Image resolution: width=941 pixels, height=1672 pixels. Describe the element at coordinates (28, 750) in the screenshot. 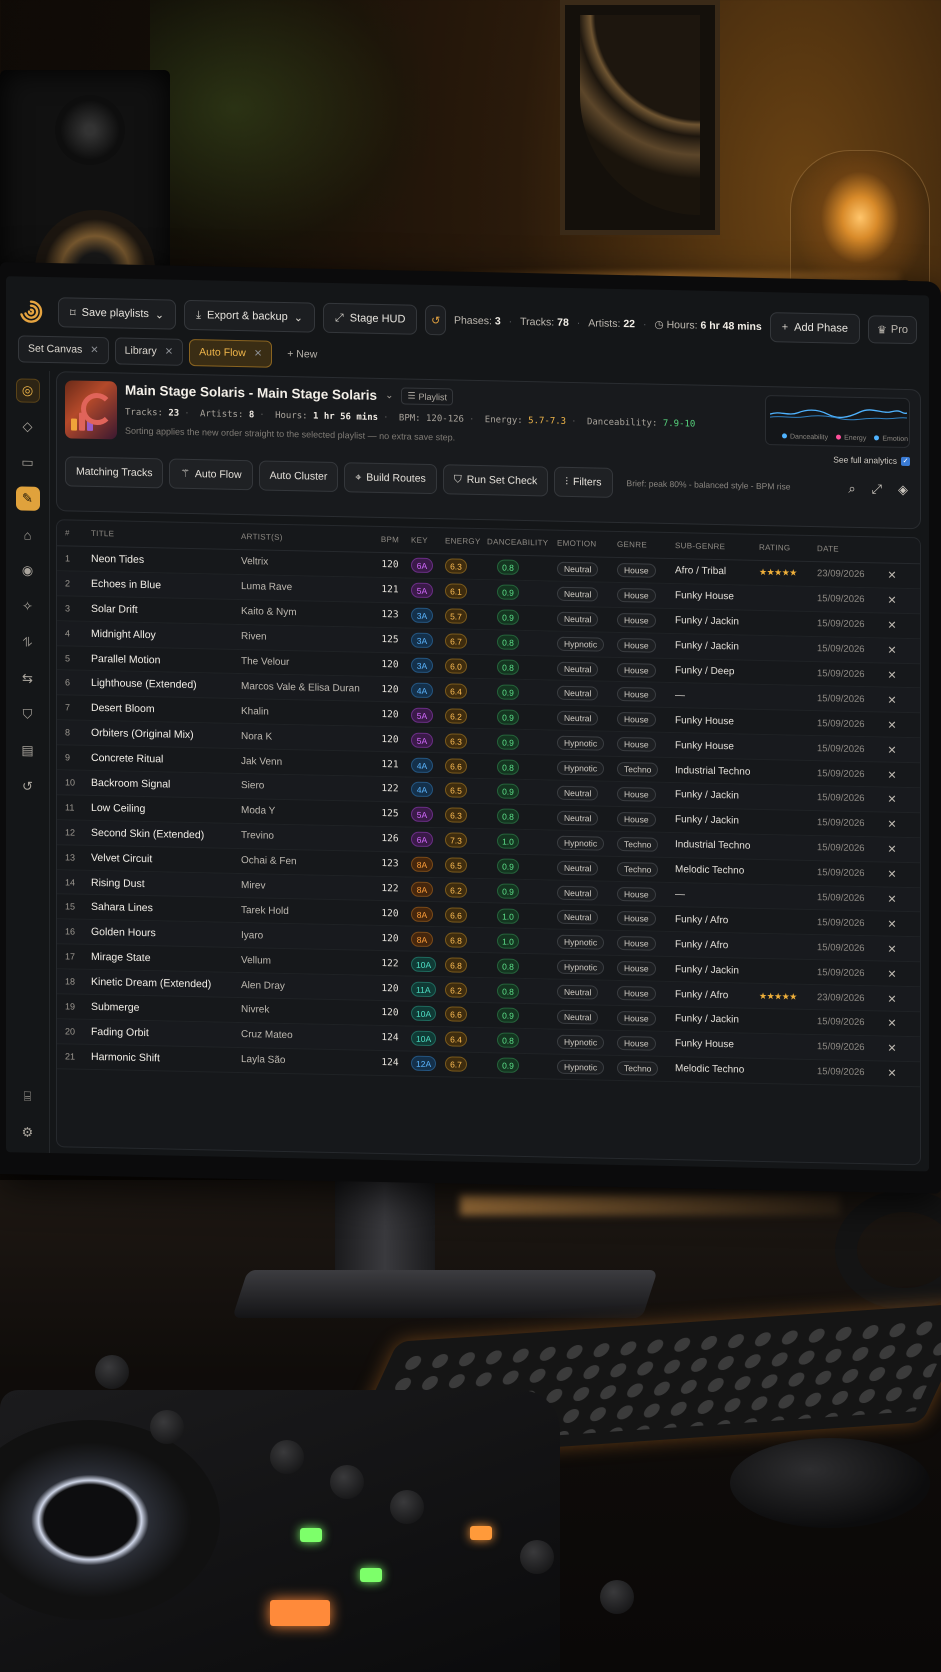

I see `clipboard-icon: ▤` at that location.